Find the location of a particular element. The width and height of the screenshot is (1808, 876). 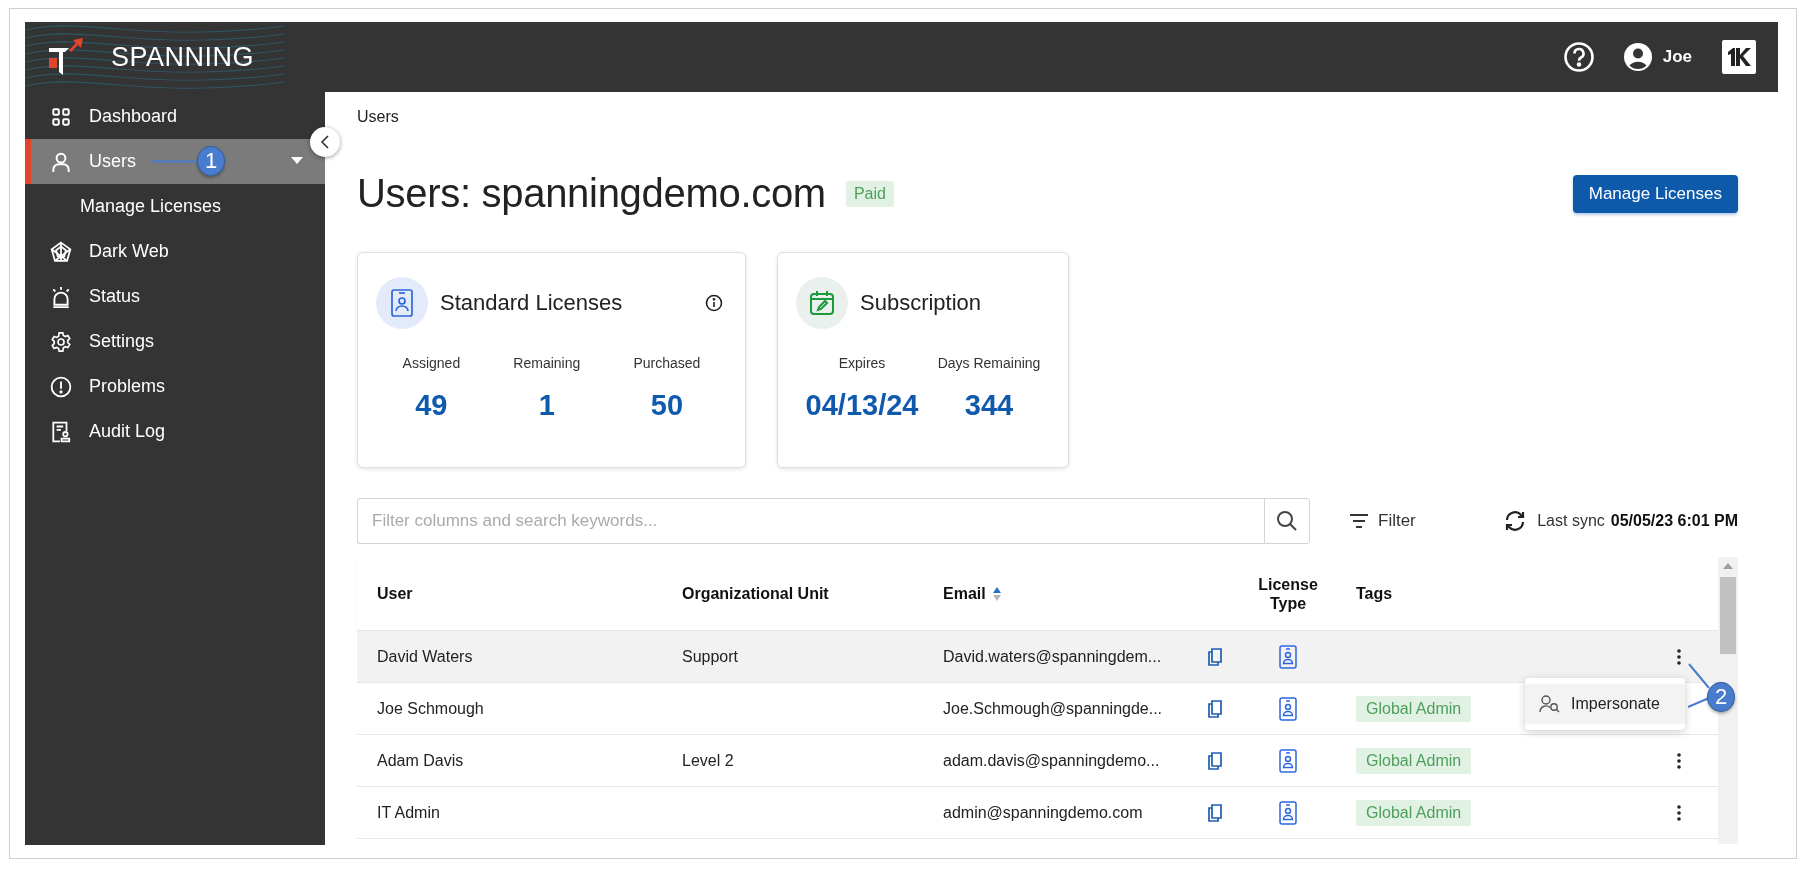

stat-value: 1 is located at coordinates (546, 405).